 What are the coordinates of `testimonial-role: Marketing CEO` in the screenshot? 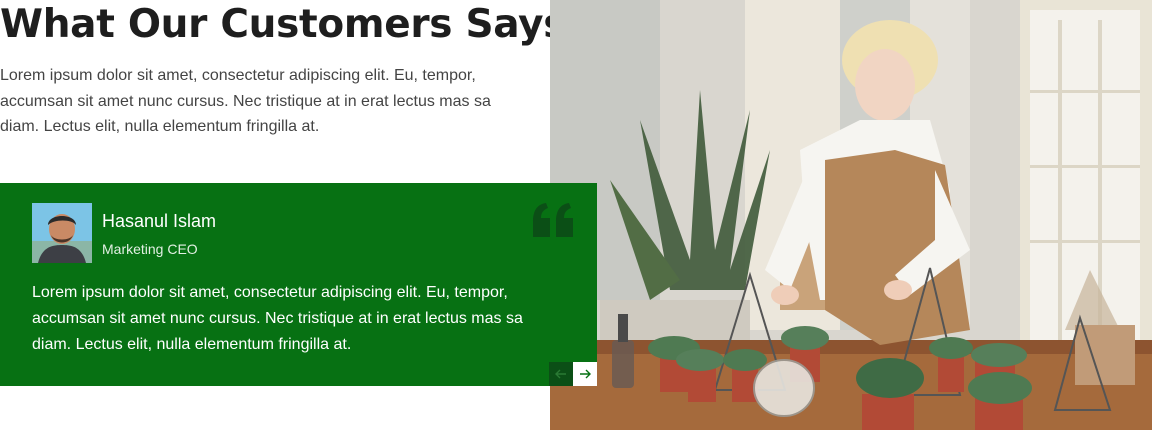 It's located at (150, 249).